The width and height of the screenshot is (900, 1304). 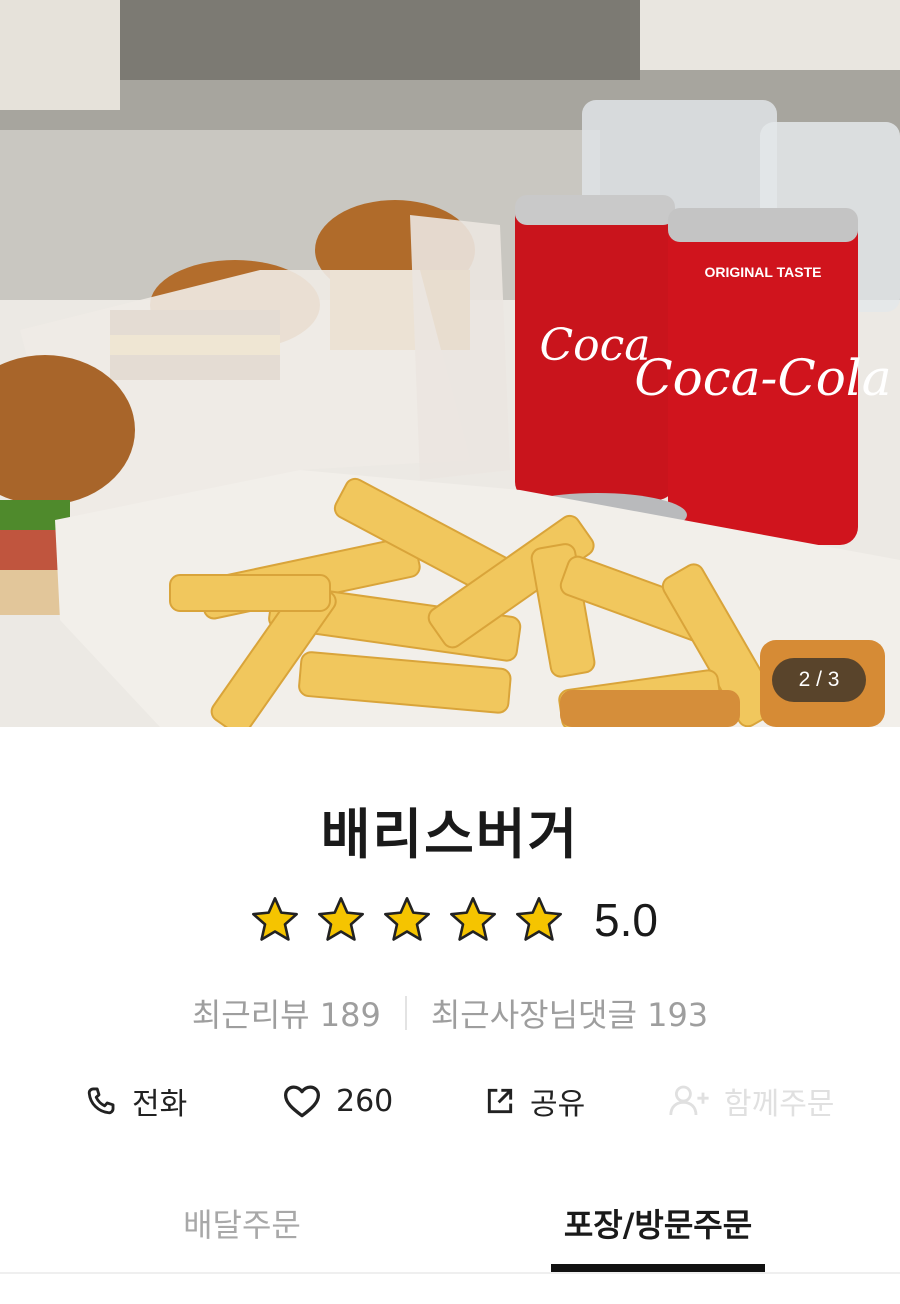 What do you see at coordinates (763, 272) in the screenshot?
I see `svg-text: ORIGINAL TASTE` at bounding box center [763, 272].